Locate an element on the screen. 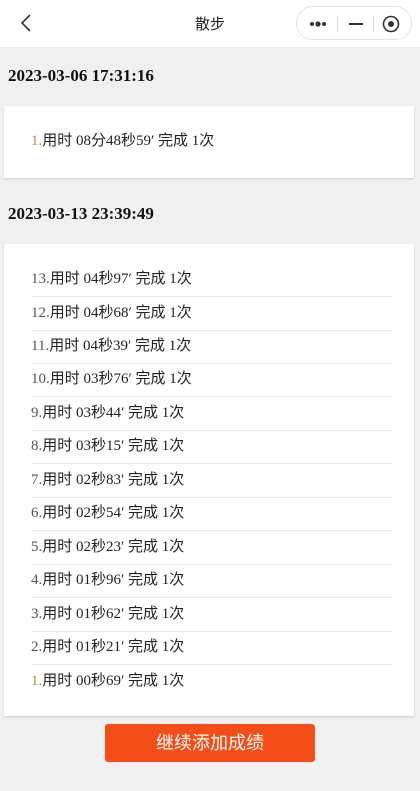  record-index: 2. is located at coordinates (37, 647).